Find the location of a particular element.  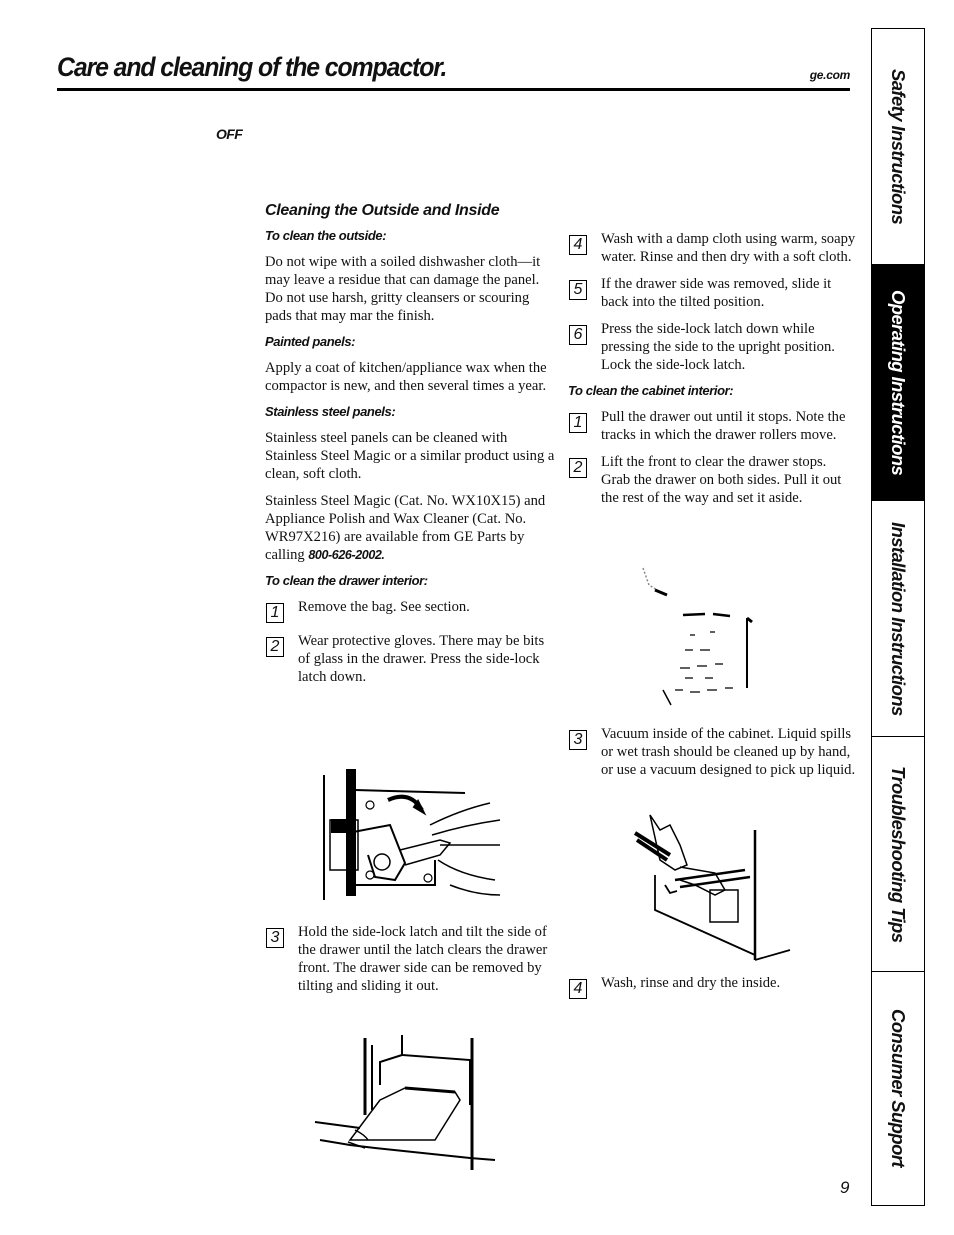

cabinet-interior-heading: To clean the cabinet interior: is located at coordinates (651, 390).